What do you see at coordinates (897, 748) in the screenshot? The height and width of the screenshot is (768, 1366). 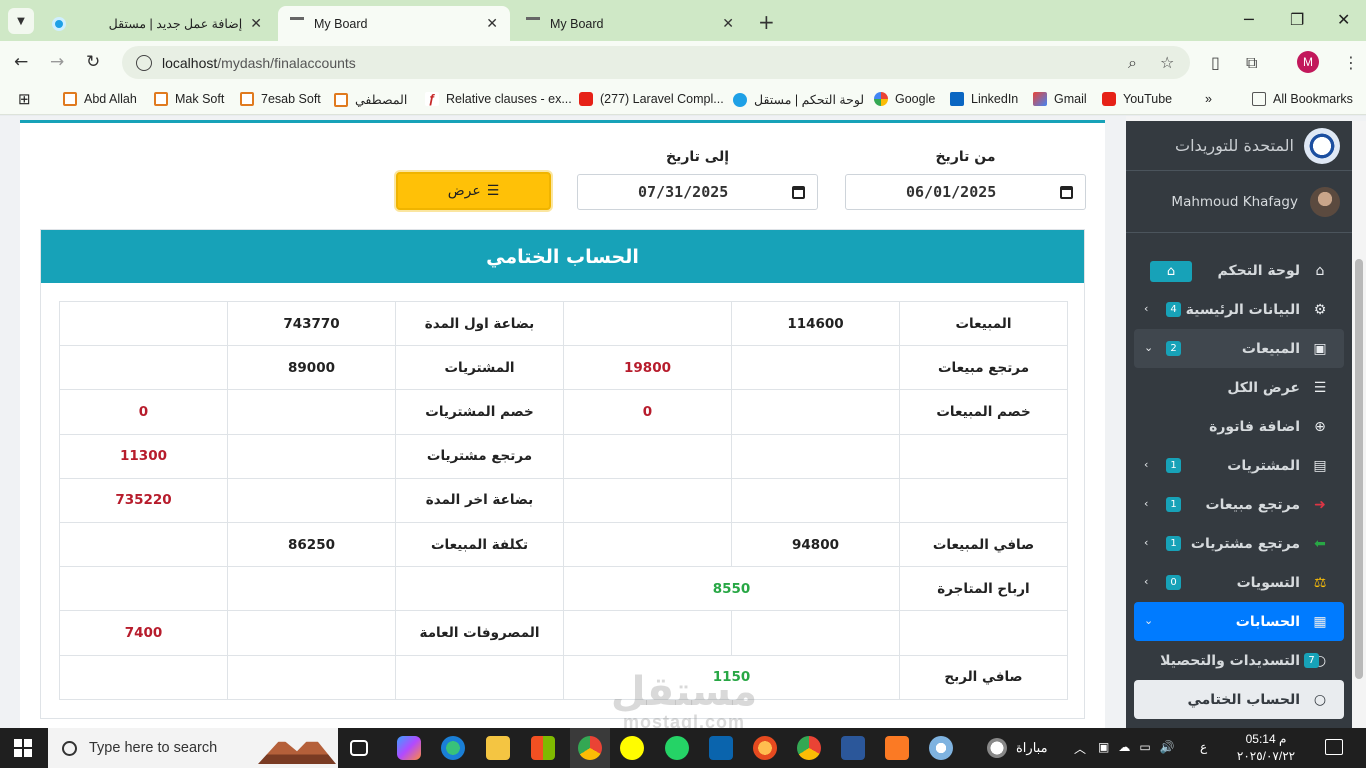 I see `xampp-taskbar-icon` at bounding box center [897, 748].